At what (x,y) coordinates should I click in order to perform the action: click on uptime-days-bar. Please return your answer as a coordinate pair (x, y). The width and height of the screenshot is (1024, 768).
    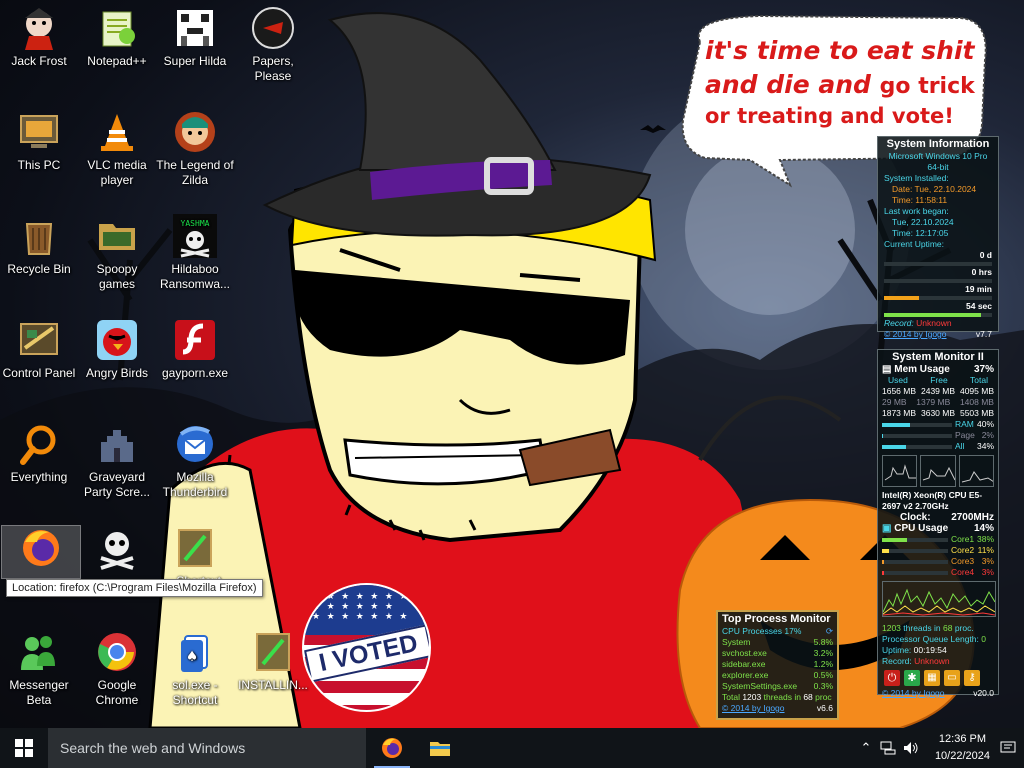
    Looking at the image, I should click on (938, 264).